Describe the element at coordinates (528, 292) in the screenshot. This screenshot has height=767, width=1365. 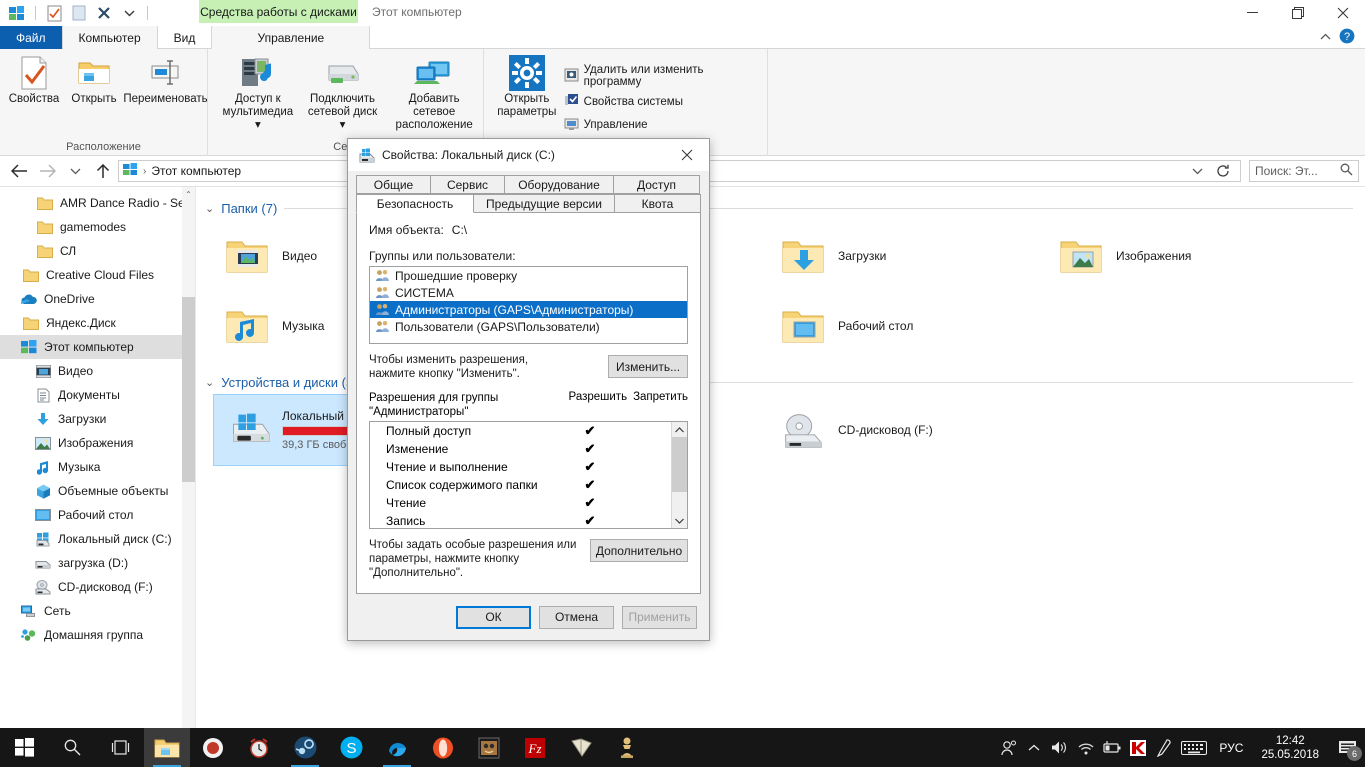
I see `group-list-item: СИСТЕМА` at that location.